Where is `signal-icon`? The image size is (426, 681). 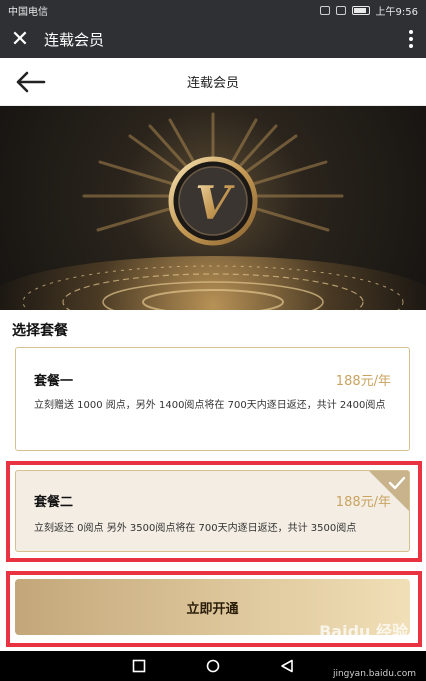 signal-icon is located at coordinates (340, 10).